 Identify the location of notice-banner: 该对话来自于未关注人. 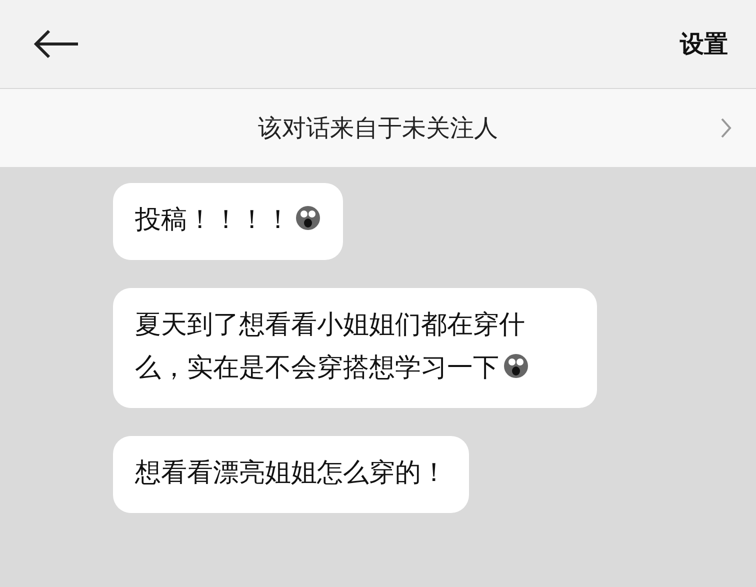
(378, 128).